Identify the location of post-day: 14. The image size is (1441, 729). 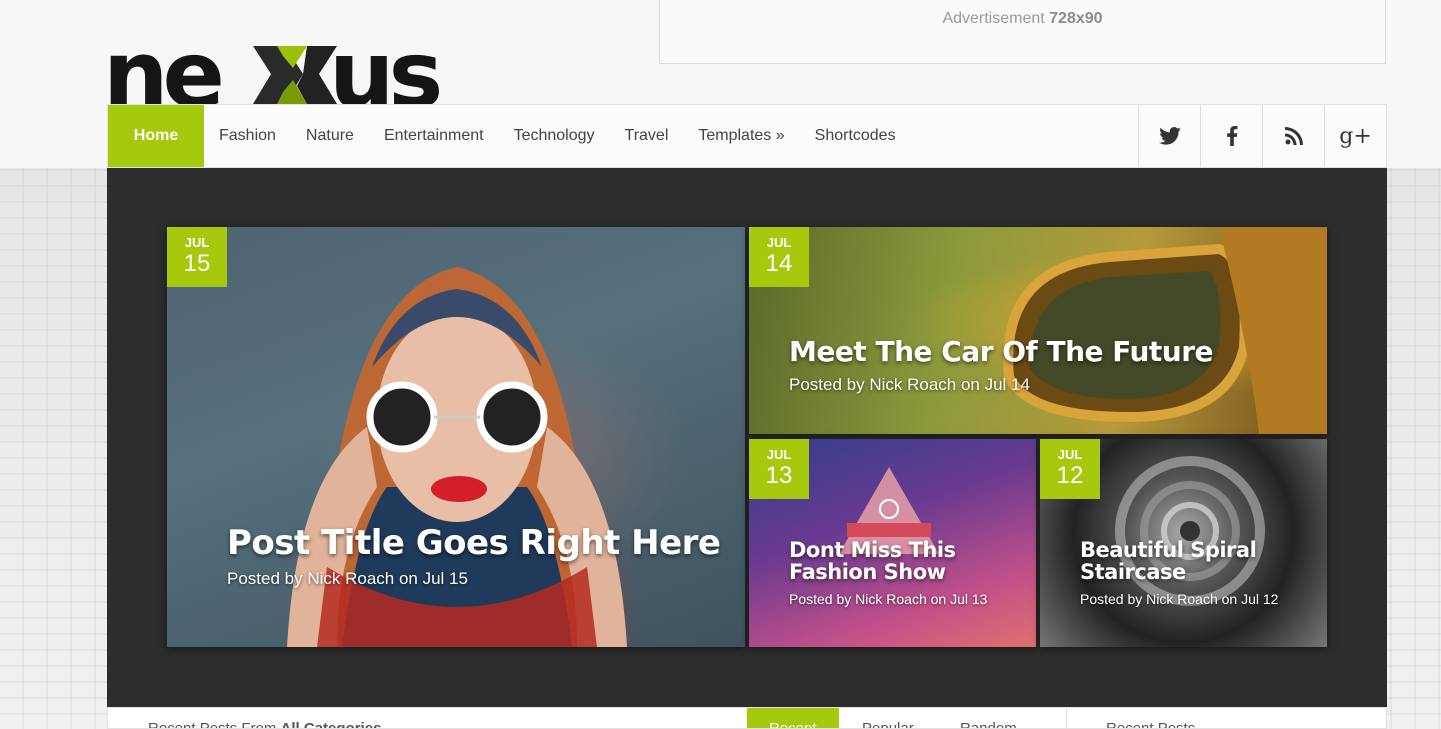
(779, 263).